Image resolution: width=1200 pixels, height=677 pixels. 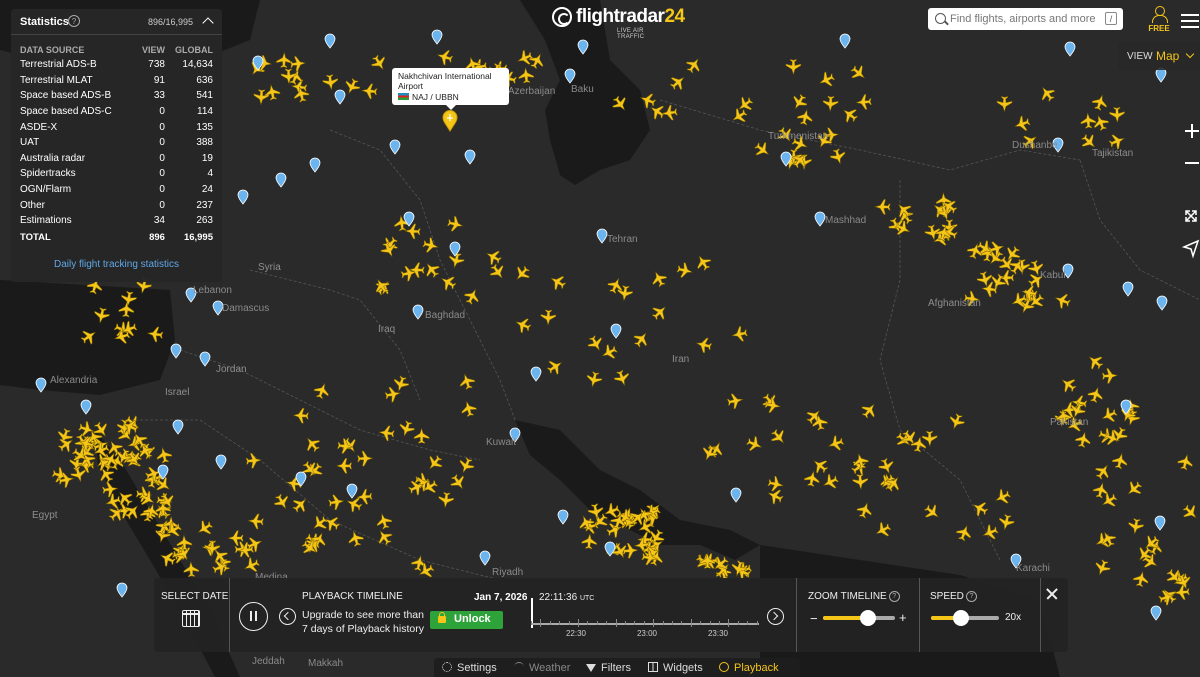 What do you see at coordinates (618, 23) in the screenshot?
I see `flightradar24-logo: flightradar24 LIVE AIR TRAFFIC` at bounding box center [618, 23].